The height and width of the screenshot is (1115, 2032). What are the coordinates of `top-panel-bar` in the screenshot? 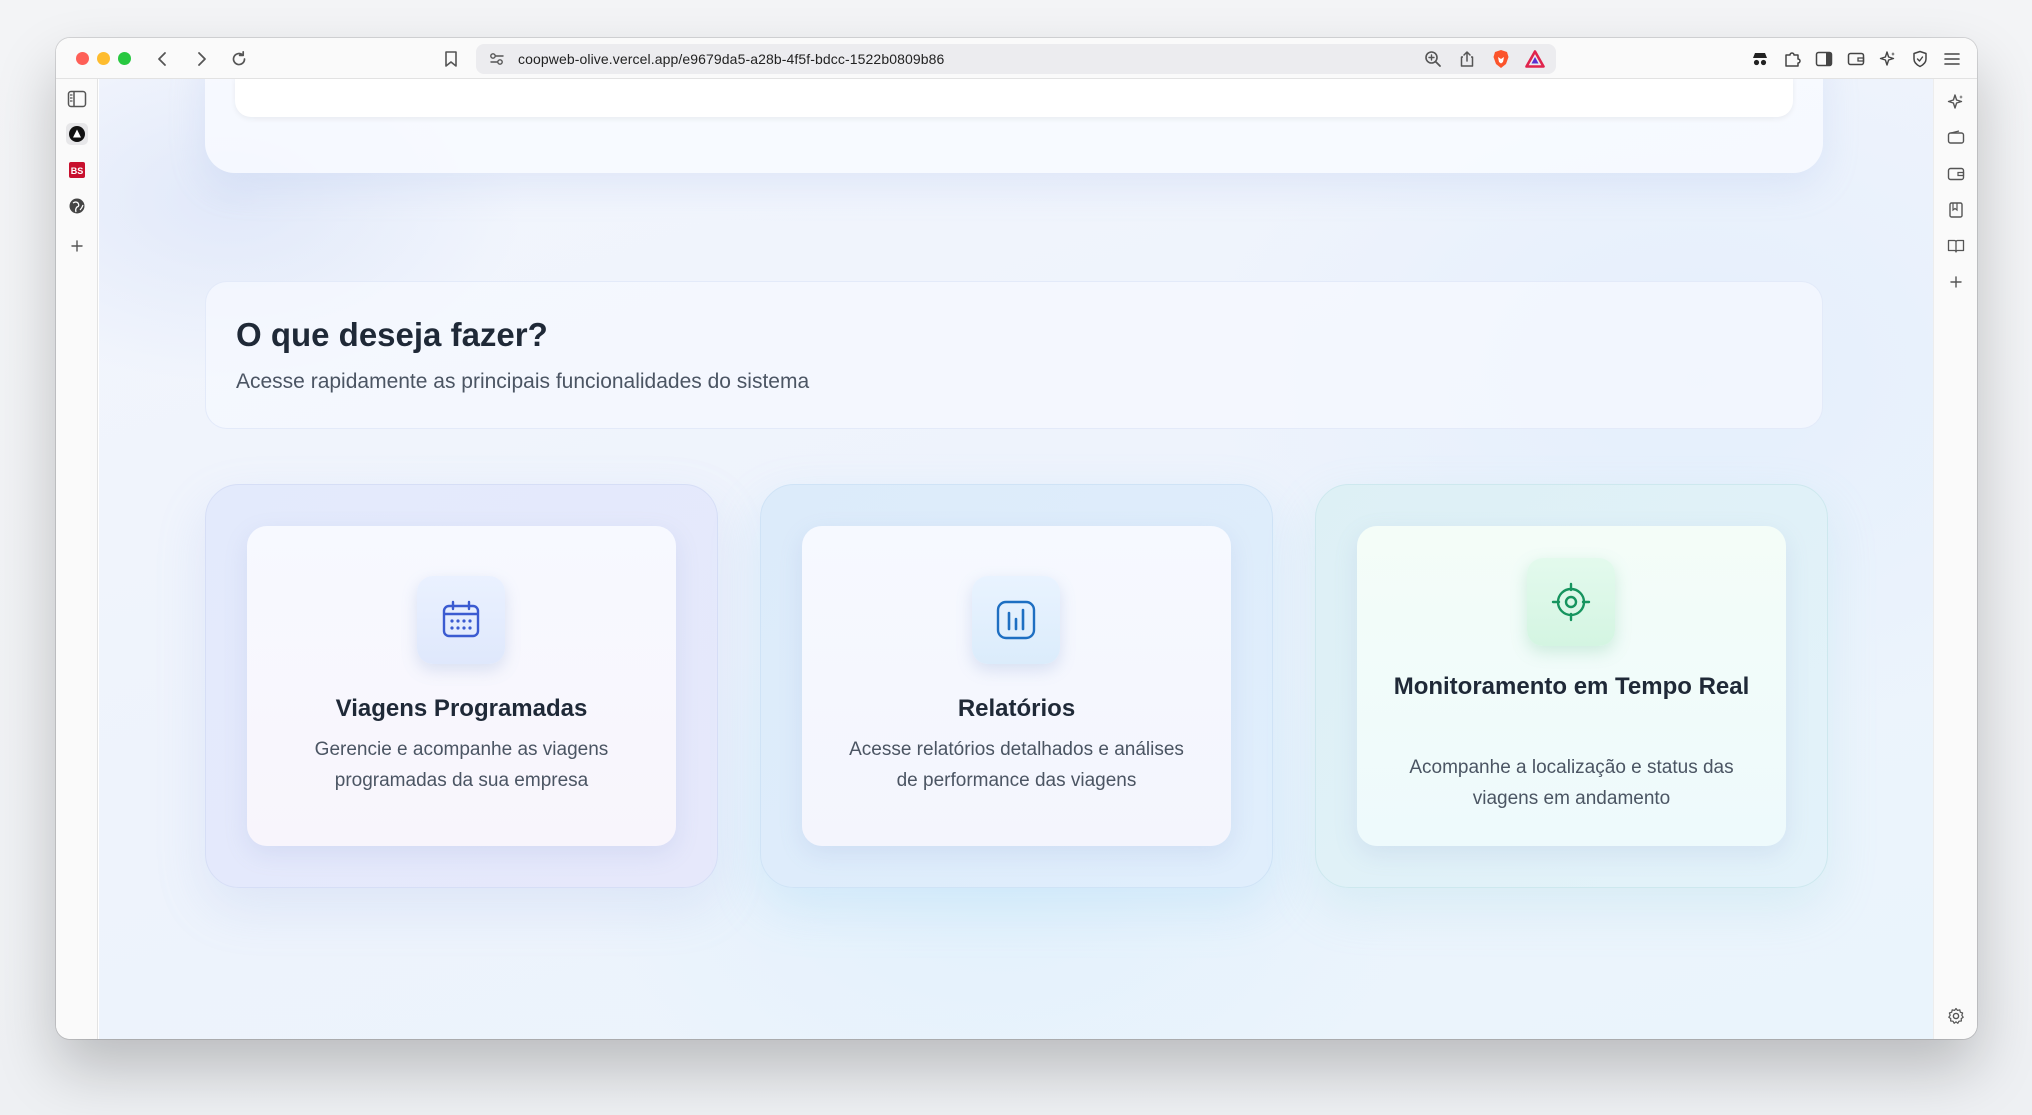 It's located at (1014, 98).